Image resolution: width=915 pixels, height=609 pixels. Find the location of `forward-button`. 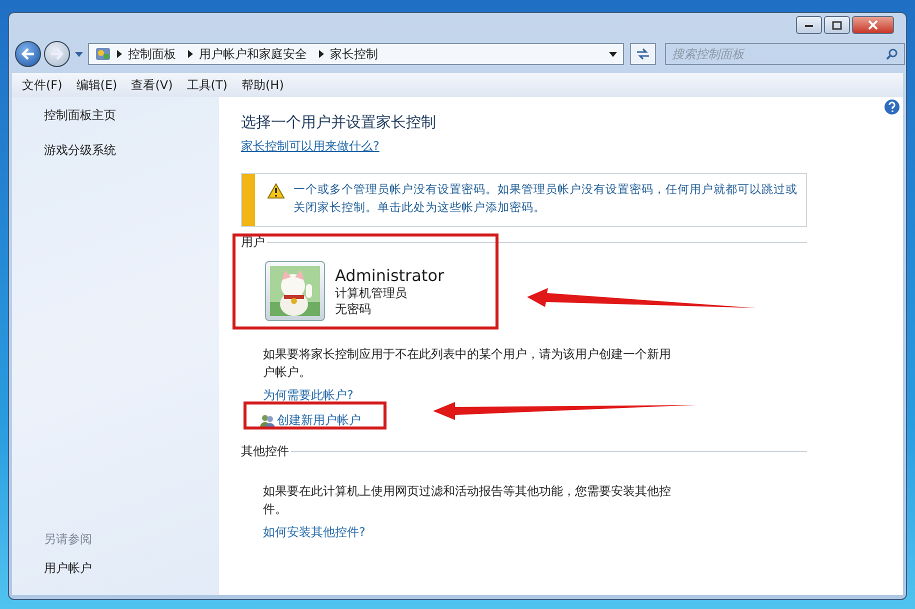

forward-button is located at coordinates (57, 54).